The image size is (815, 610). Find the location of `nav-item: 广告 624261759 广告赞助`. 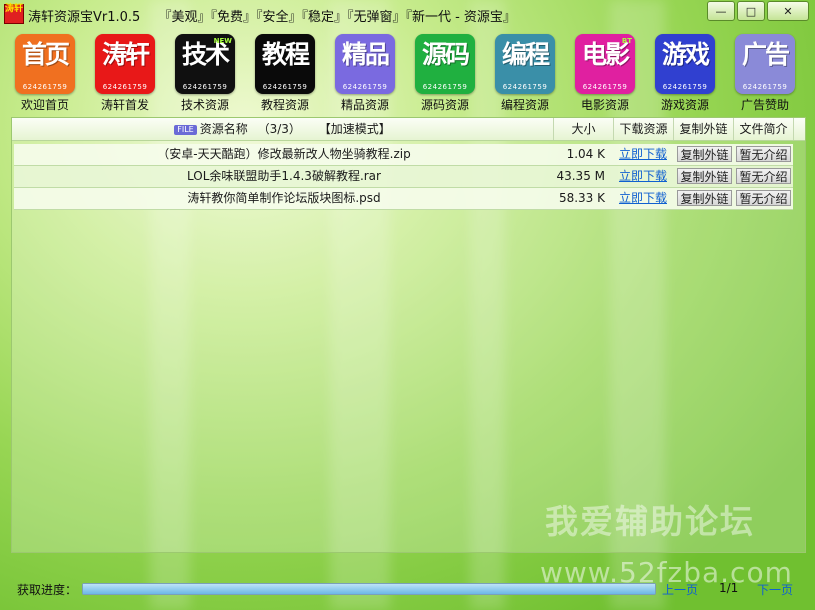

nav-item: 广告 624261759 广告赞助 is located at coordinates (765, 72).